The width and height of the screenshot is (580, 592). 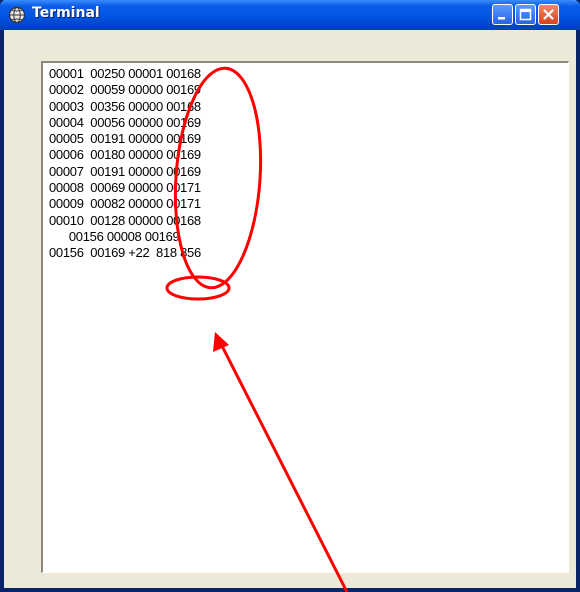 I want to click on minimize-icon, so click(x=501, y=18).